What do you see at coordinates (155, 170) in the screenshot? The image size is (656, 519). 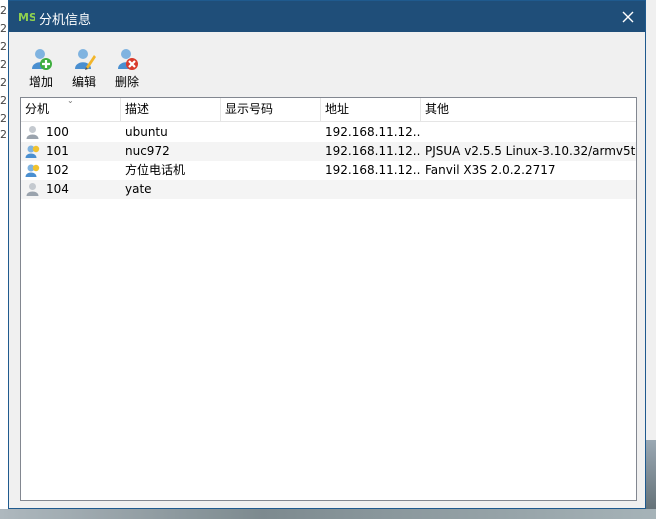 I see `cell-description: 方位电话机` at bounding box center [155, 170].